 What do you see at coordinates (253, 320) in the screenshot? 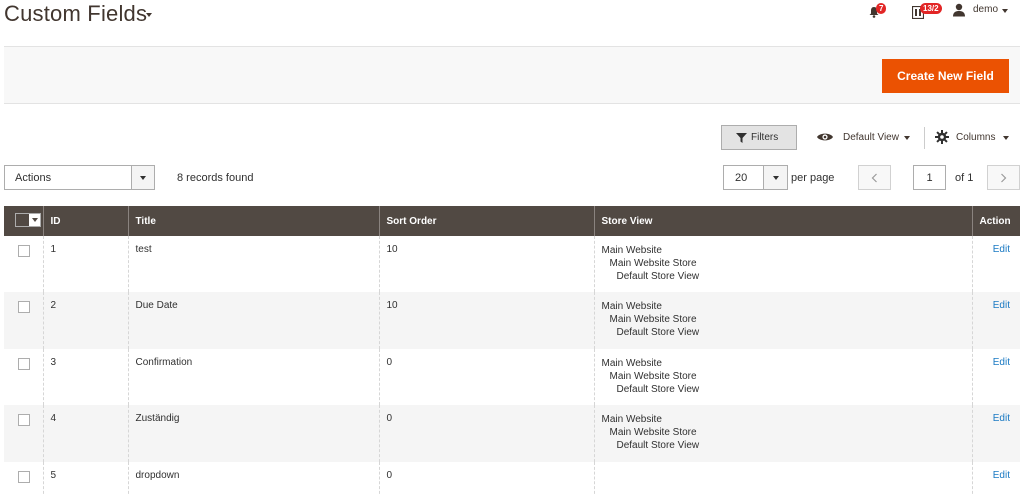
I see `cell-title: Due Date` at bounding box center [253, 320].